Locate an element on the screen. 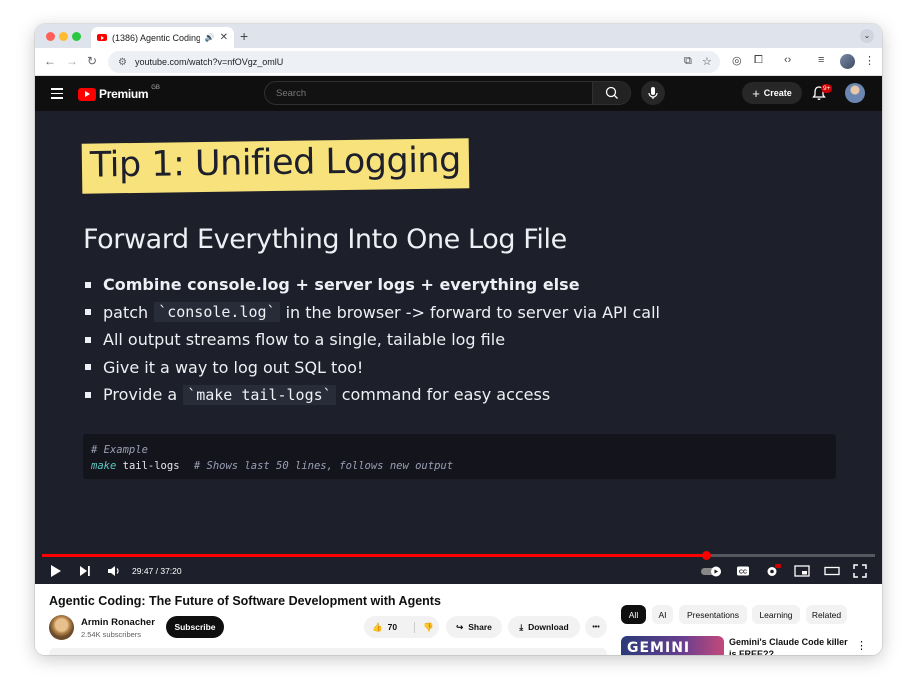 The image size is (917, 700). region-code: GB is located at coordinates (155, 88).